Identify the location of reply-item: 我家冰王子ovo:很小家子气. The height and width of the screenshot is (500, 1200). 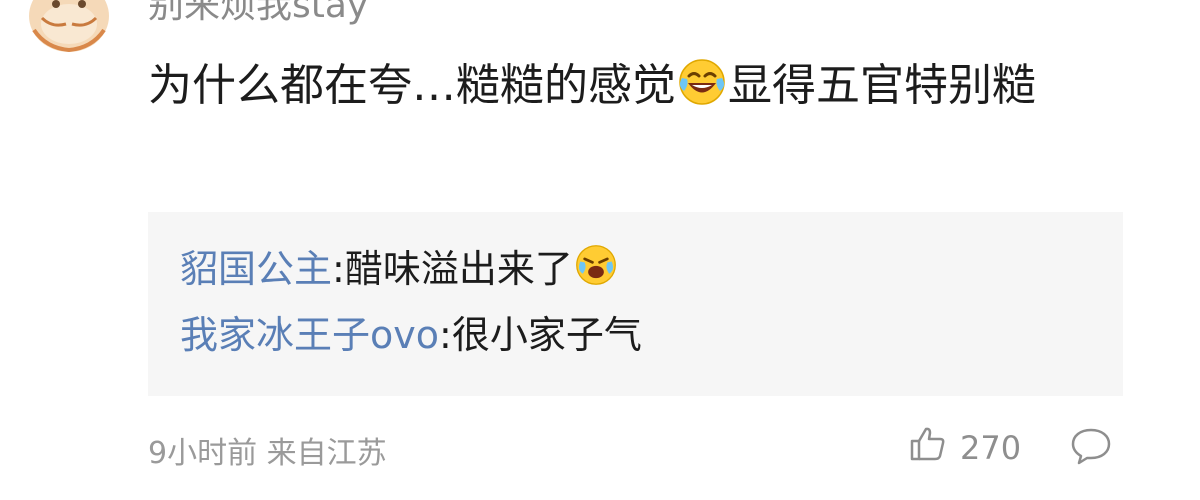
(411, 331).